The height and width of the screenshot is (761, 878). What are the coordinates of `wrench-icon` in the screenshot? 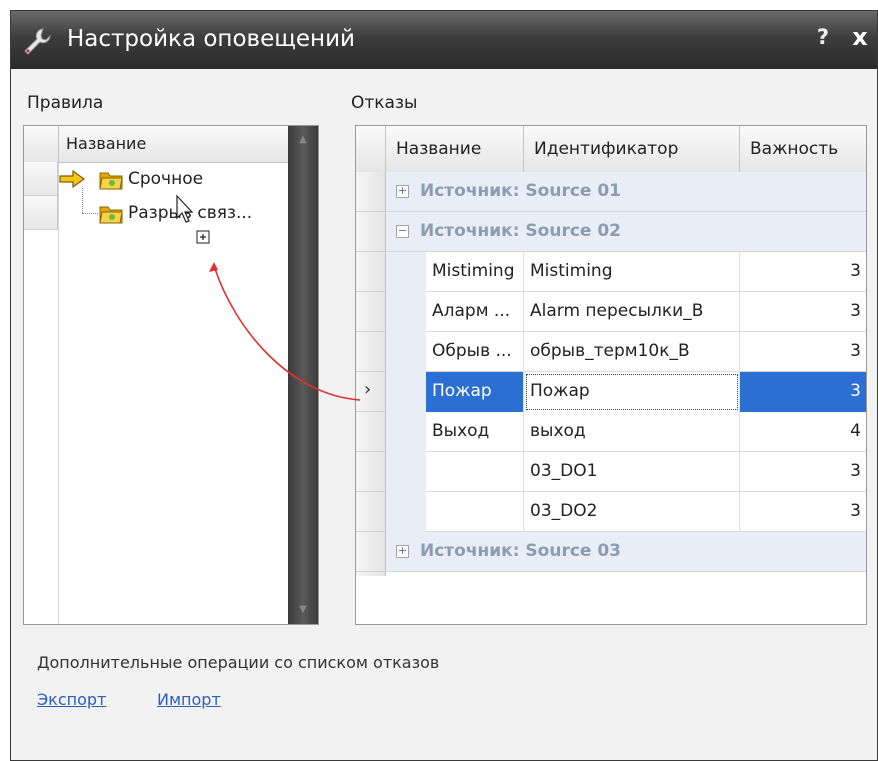 It's located at (37, 41).